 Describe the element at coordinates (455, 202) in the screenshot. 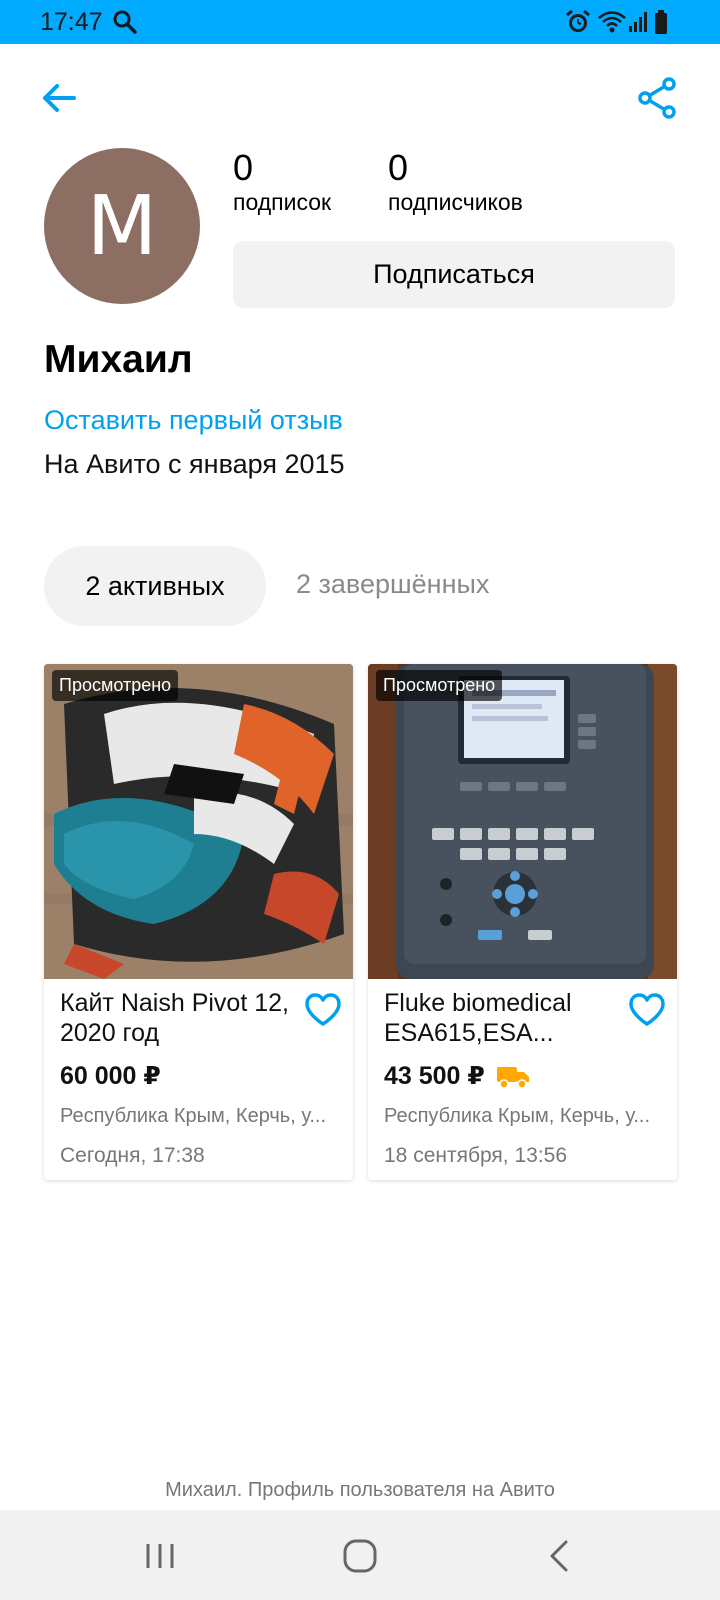

I see `followers-label: подписчиков` at that location.